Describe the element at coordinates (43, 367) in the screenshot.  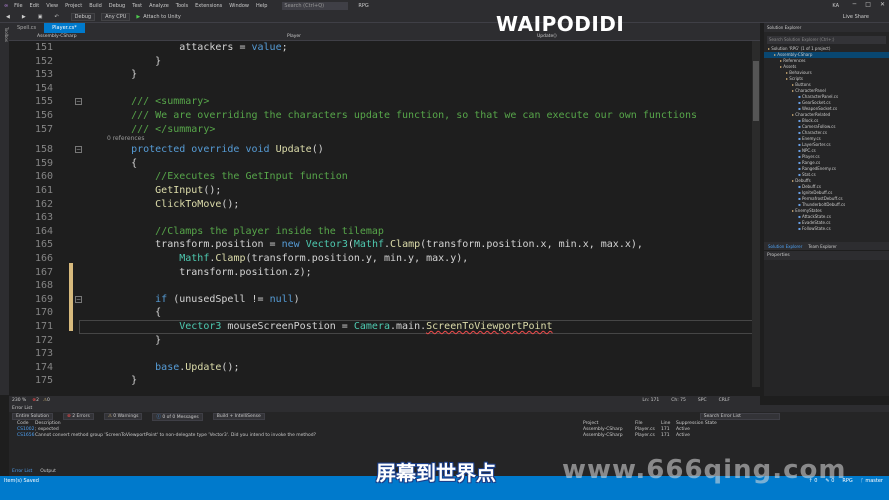
I see `line-number: 174` at that location.